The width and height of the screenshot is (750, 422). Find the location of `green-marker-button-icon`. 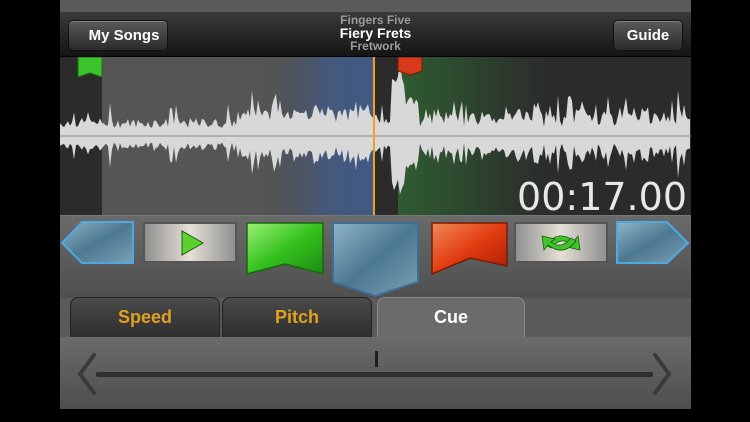

green-marker-button-icon is located at coordinates (285, 248).